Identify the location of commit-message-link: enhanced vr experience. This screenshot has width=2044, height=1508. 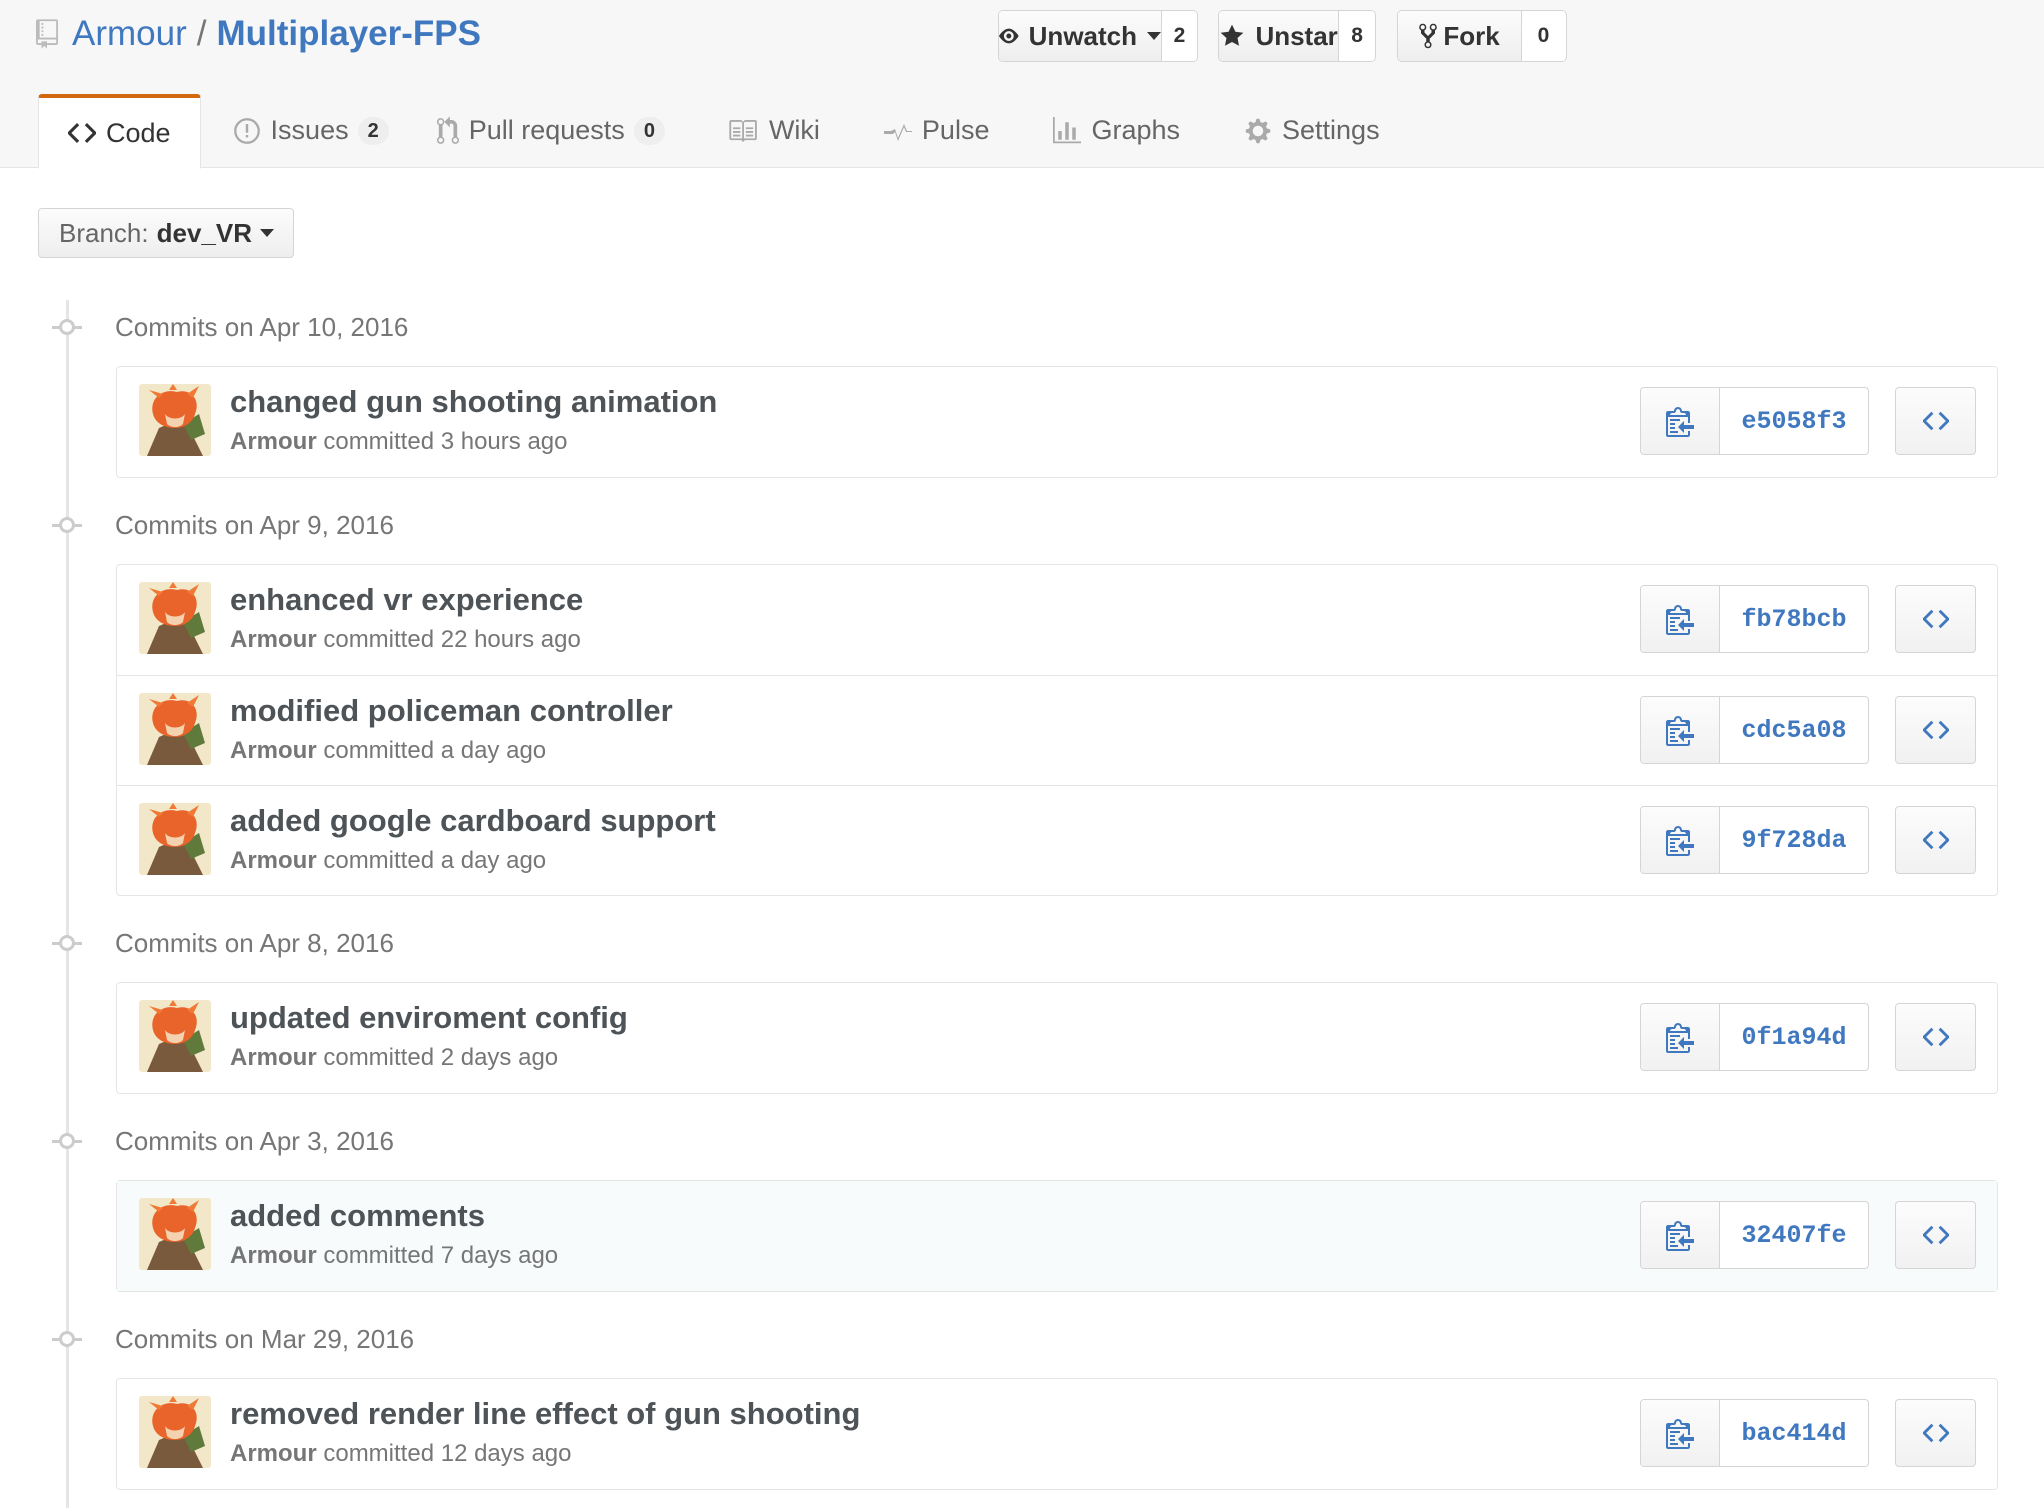
(406, 600).